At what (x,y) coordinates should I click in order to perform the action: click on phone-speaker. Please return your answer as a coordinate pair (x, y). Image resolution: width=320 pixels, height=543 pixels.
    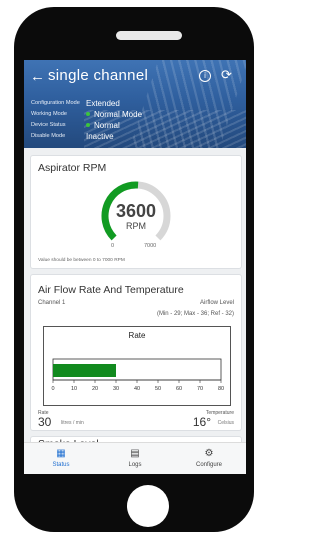
    Looking at the image, I should click on (149, 35).